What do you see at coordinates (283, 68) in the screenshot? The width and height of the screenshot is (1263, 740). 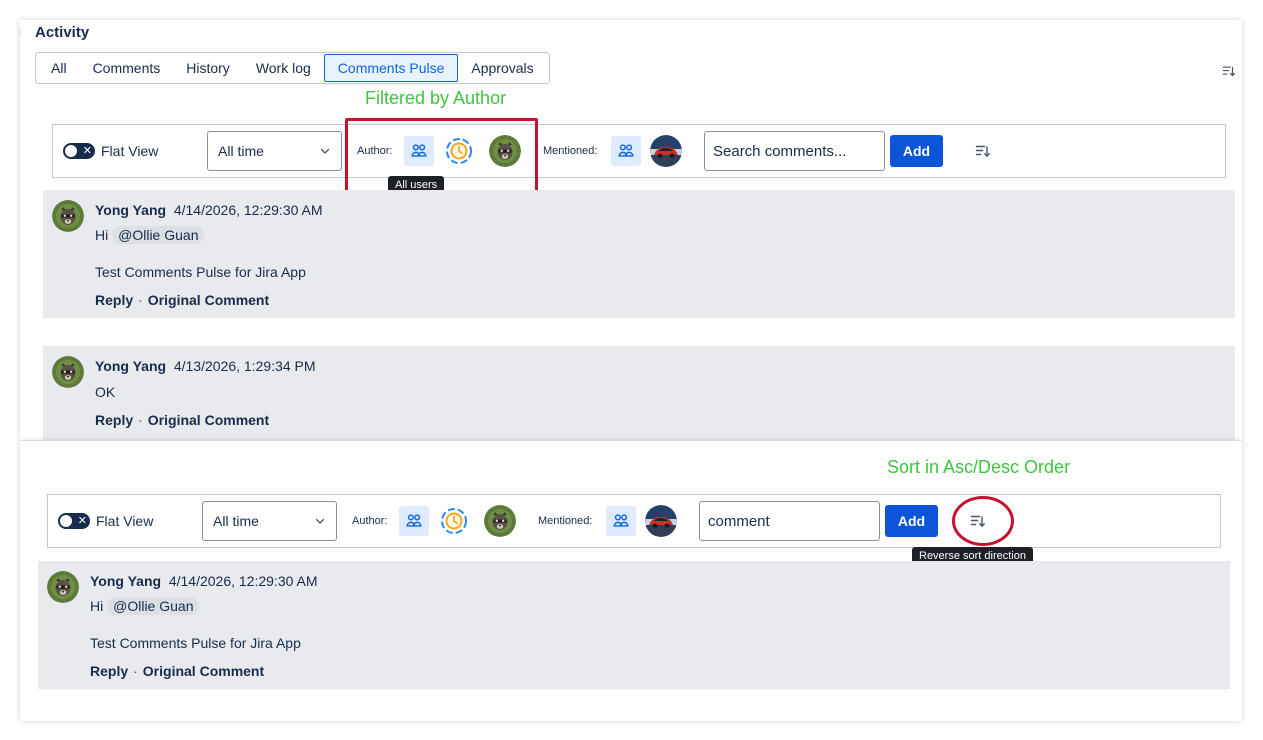 I see `tab-work-log: Work log` at bounding box center [283, 68].